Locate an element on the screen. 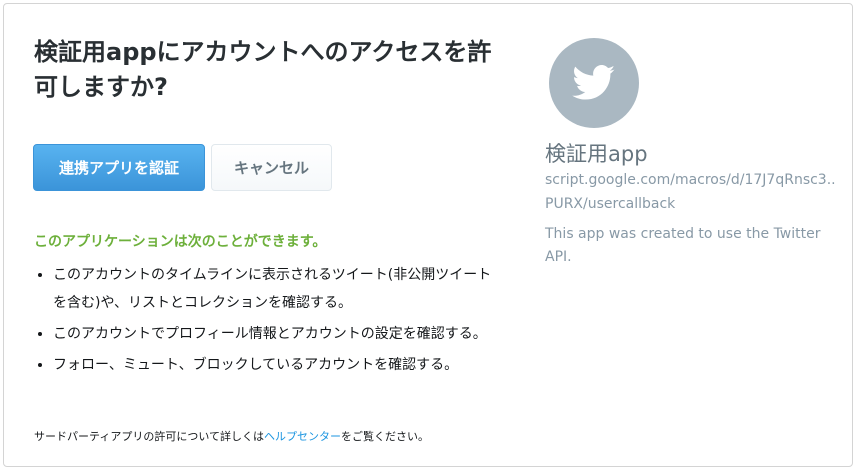 The image size is (858, 472). authorize-app-button: 連携アプリを認証 is located at coordinates (119, 167).